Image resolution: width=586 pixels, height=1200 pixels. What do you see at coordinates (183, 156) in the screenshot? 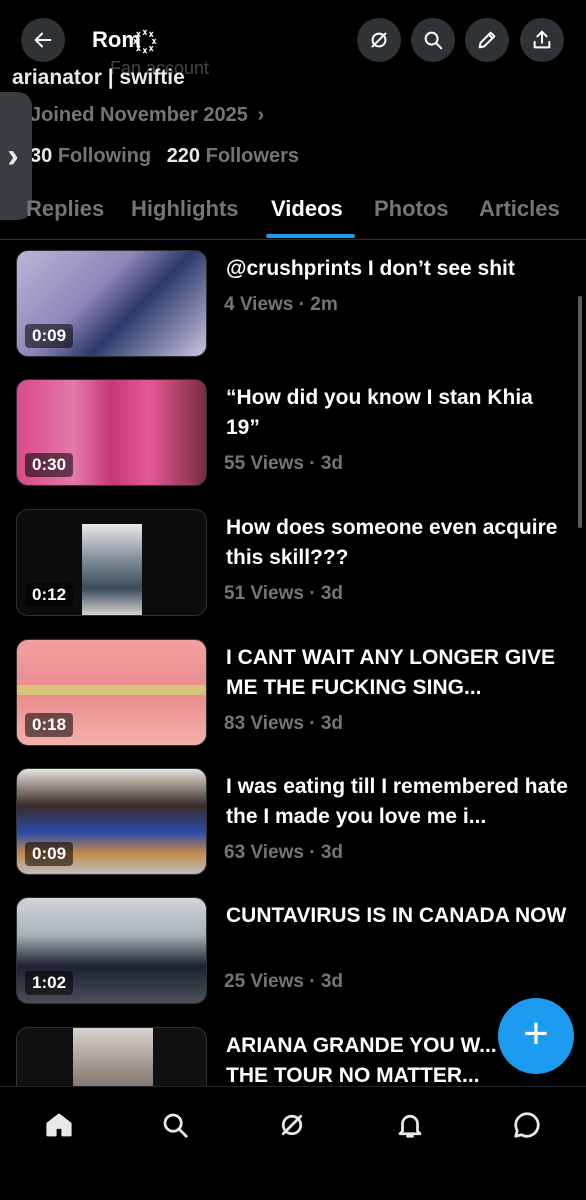
I see `followers-count: 220` at bounding box center [183, 156].